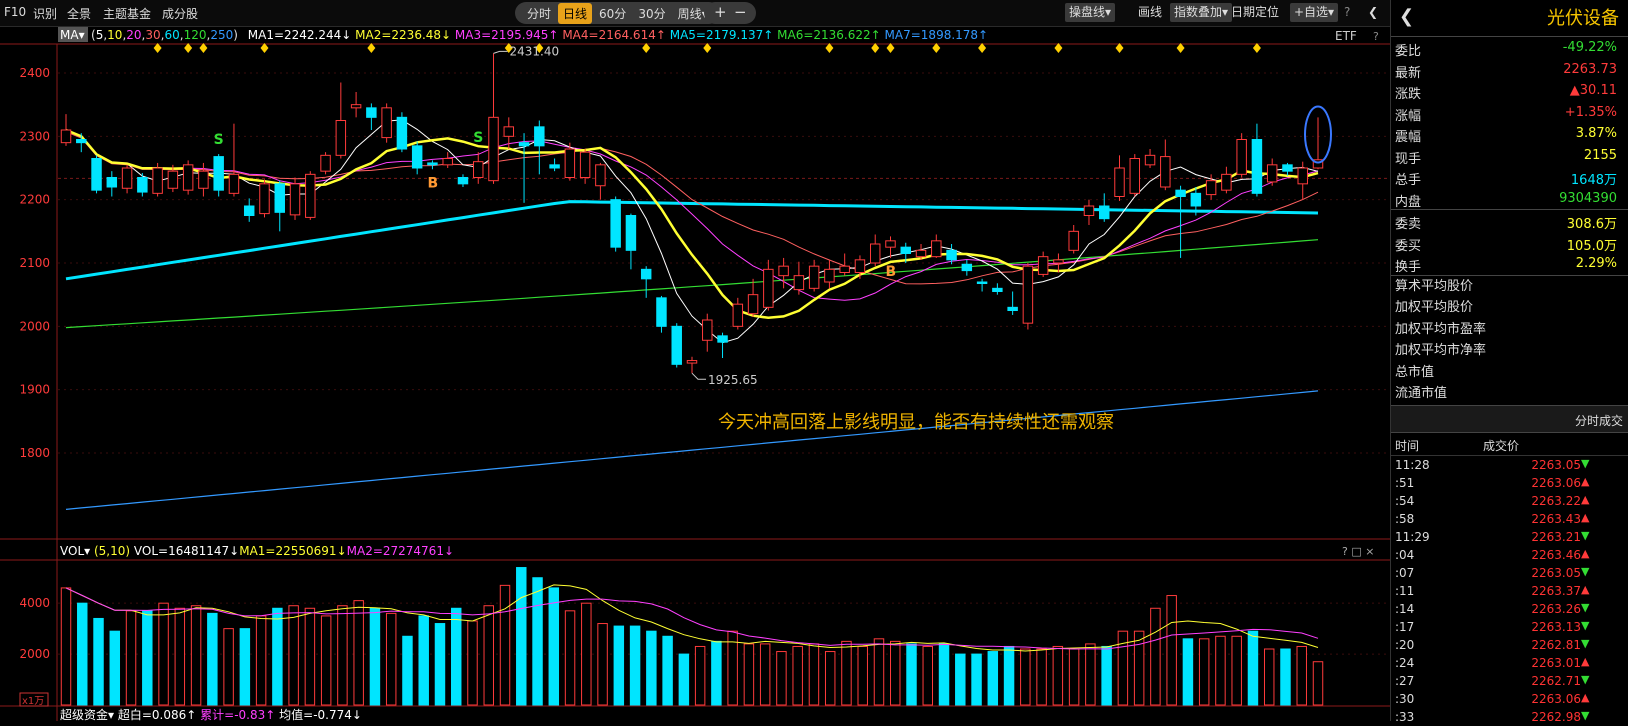  I want to click on quote-value: ▲30.11, so click(1593, 90).